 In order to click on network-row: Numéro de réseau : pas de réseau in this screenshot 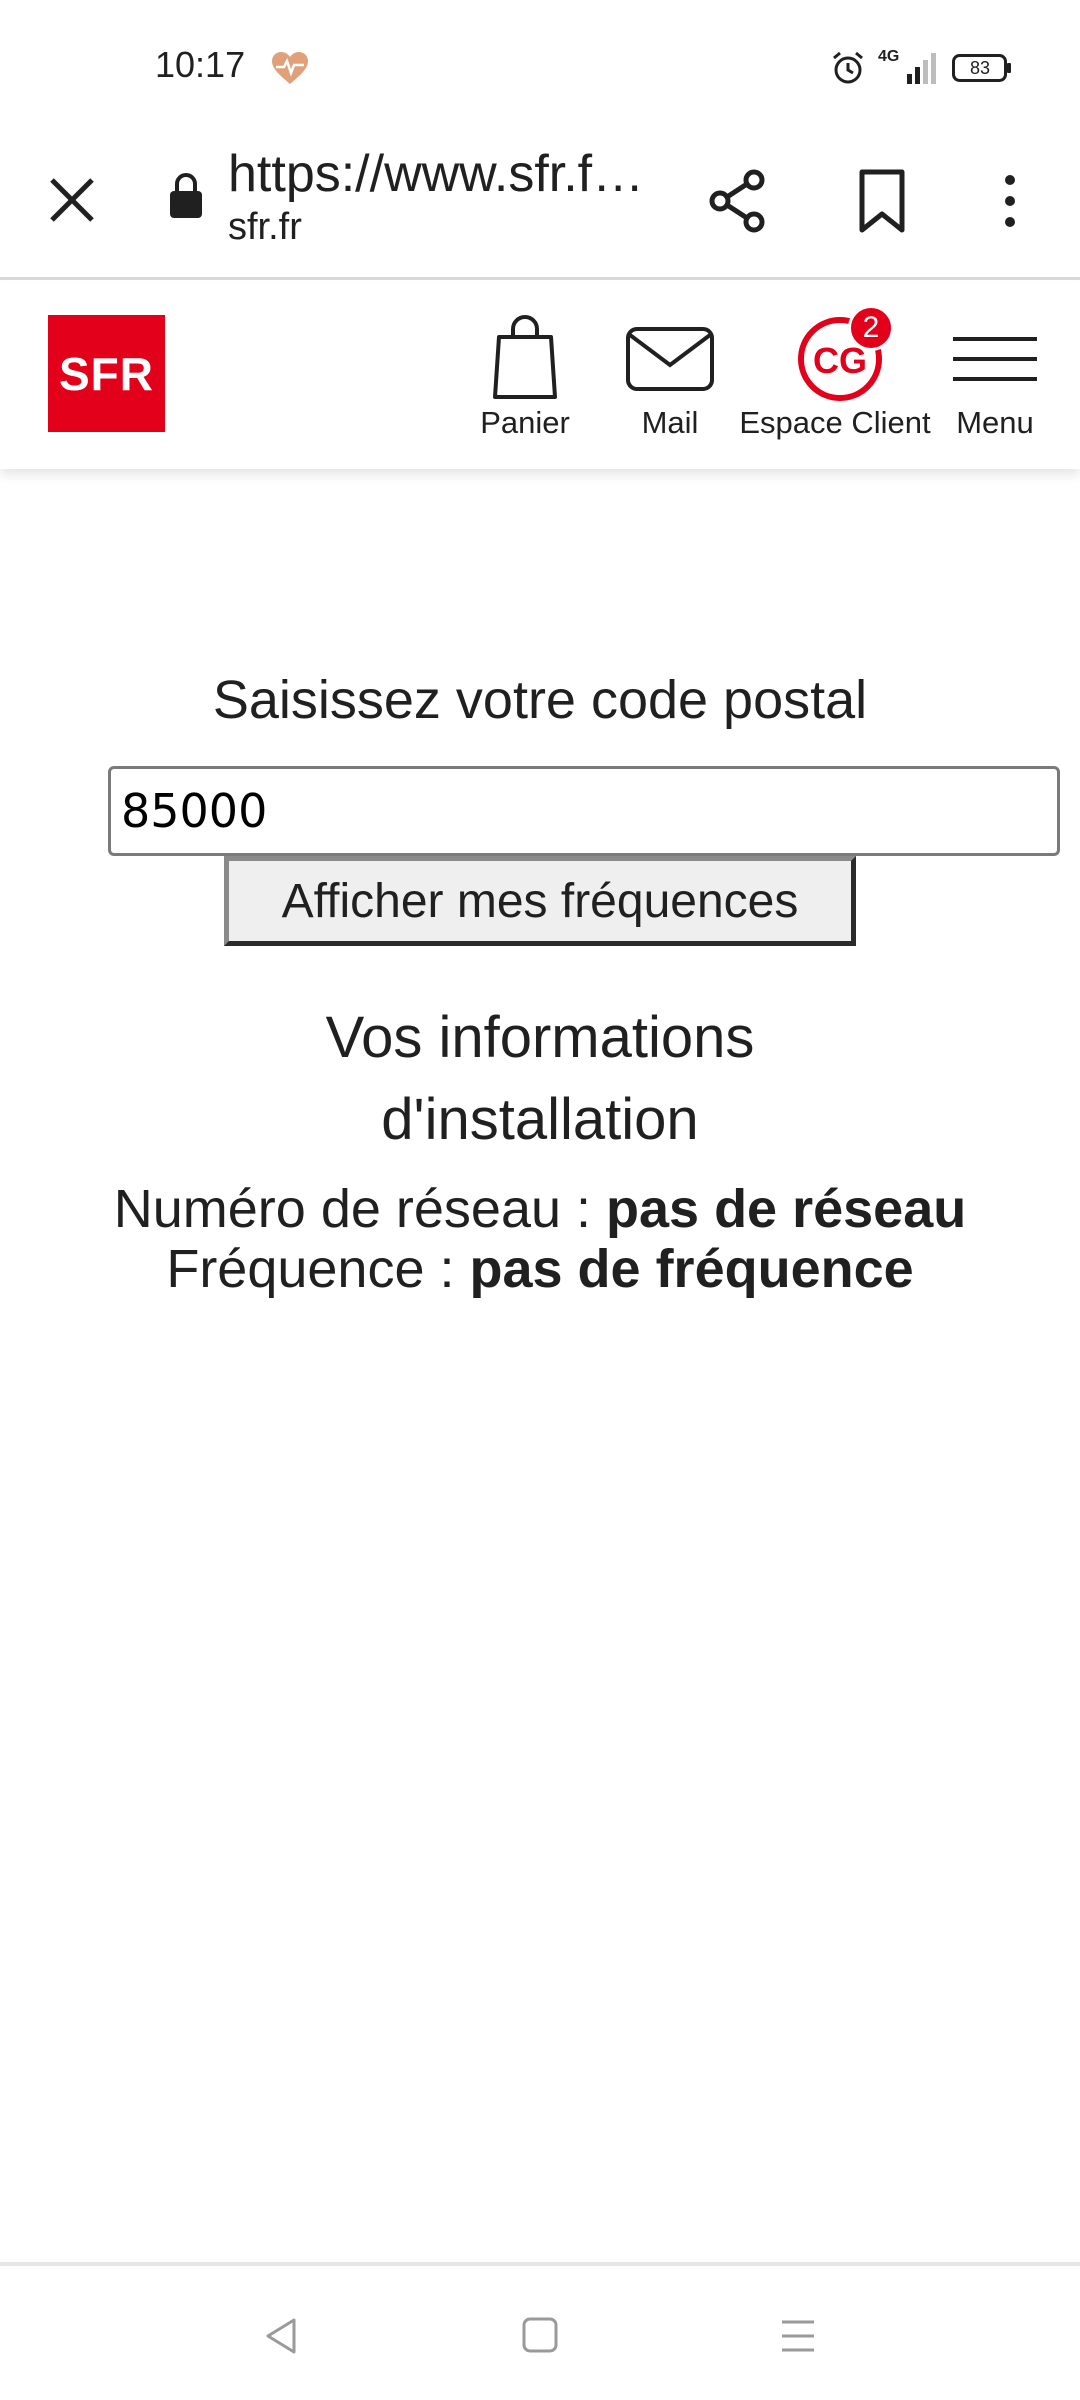, I will do `click(540, 1209)`.